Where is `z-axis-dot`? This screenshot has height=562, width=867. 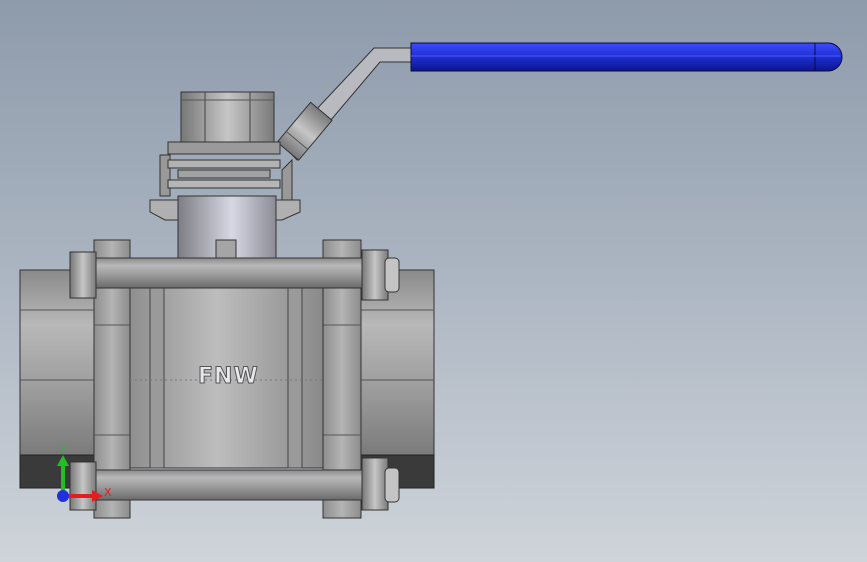 z-axis-dot is located at coordinates (63, 496).